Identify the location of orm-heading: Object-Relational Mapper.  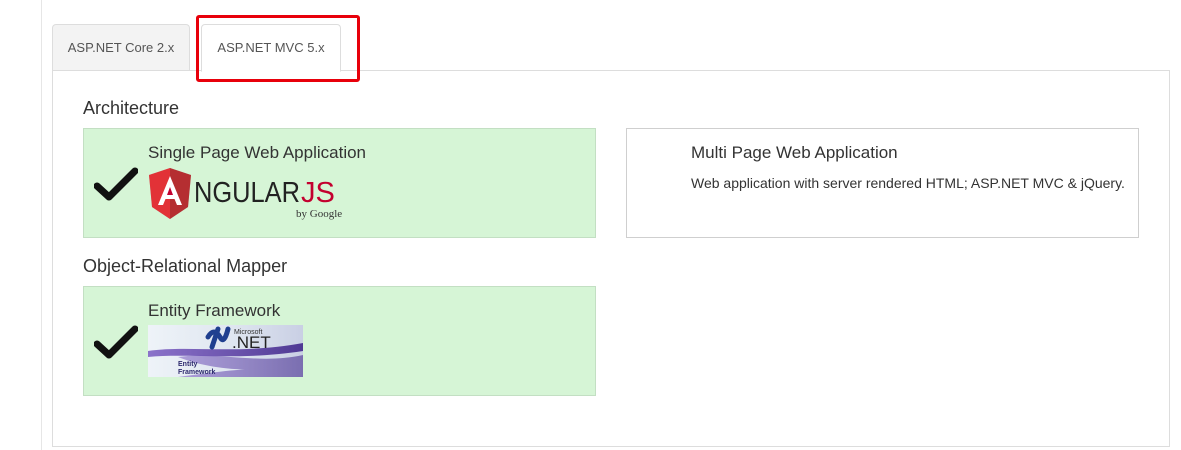
(185, 266).